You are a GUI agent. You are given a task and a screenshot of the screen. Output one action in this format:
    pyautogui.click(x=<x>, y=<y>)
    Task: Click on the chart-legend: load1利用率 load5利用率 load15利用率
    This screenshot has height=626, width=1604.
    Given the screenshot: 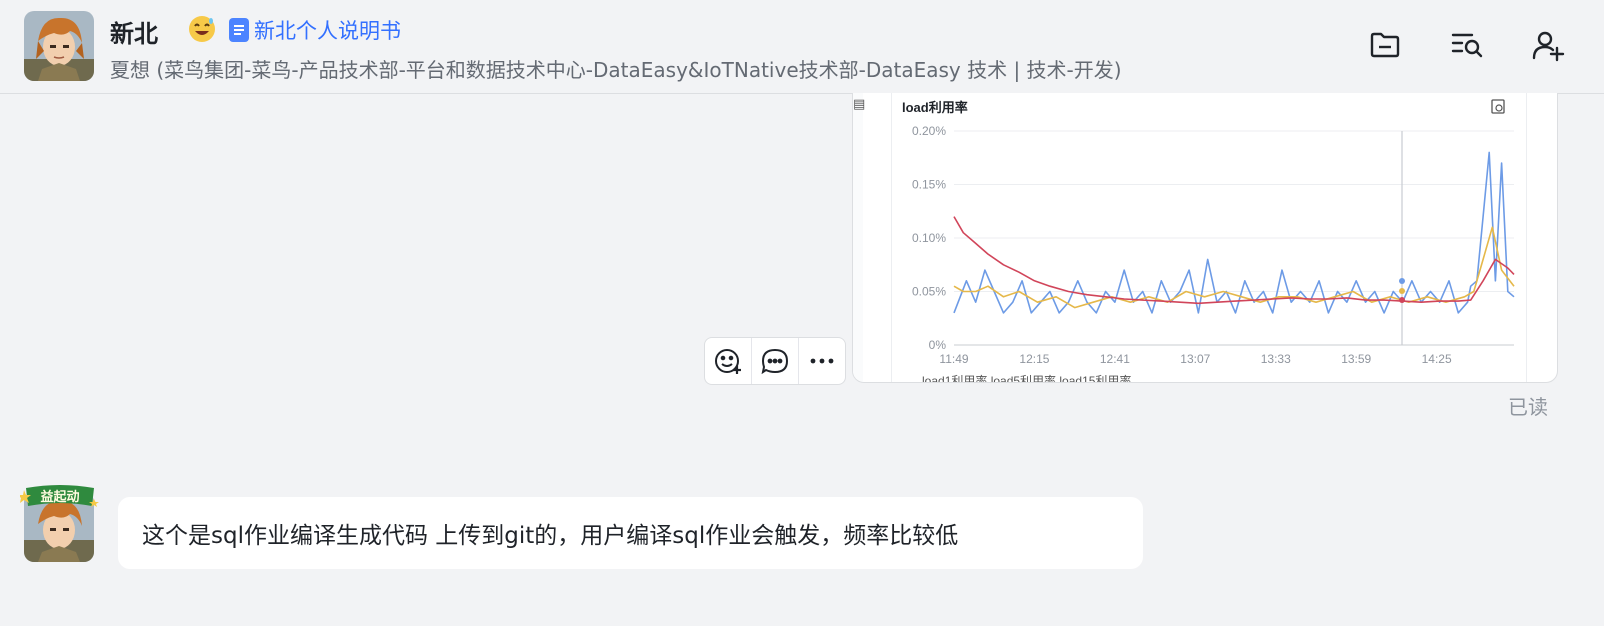 What is the action you would take?
    pyautogui.click(x=1026, y=377)
    